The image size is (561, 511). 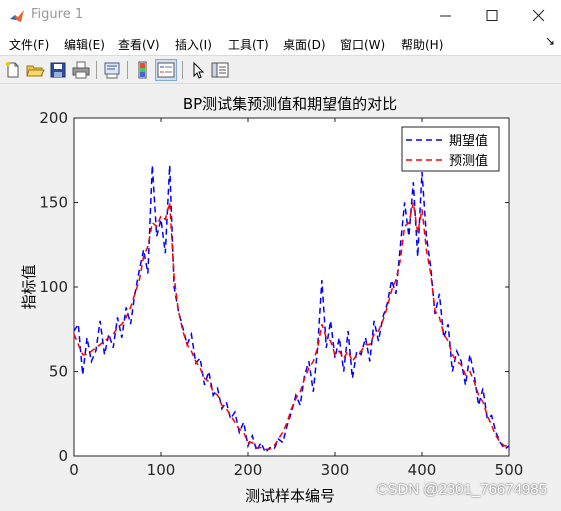 What do you see at coordinates (422, 44) in the screenshot?
I see `menu-help: 帮助(H)` at bounding box center [422, 44].